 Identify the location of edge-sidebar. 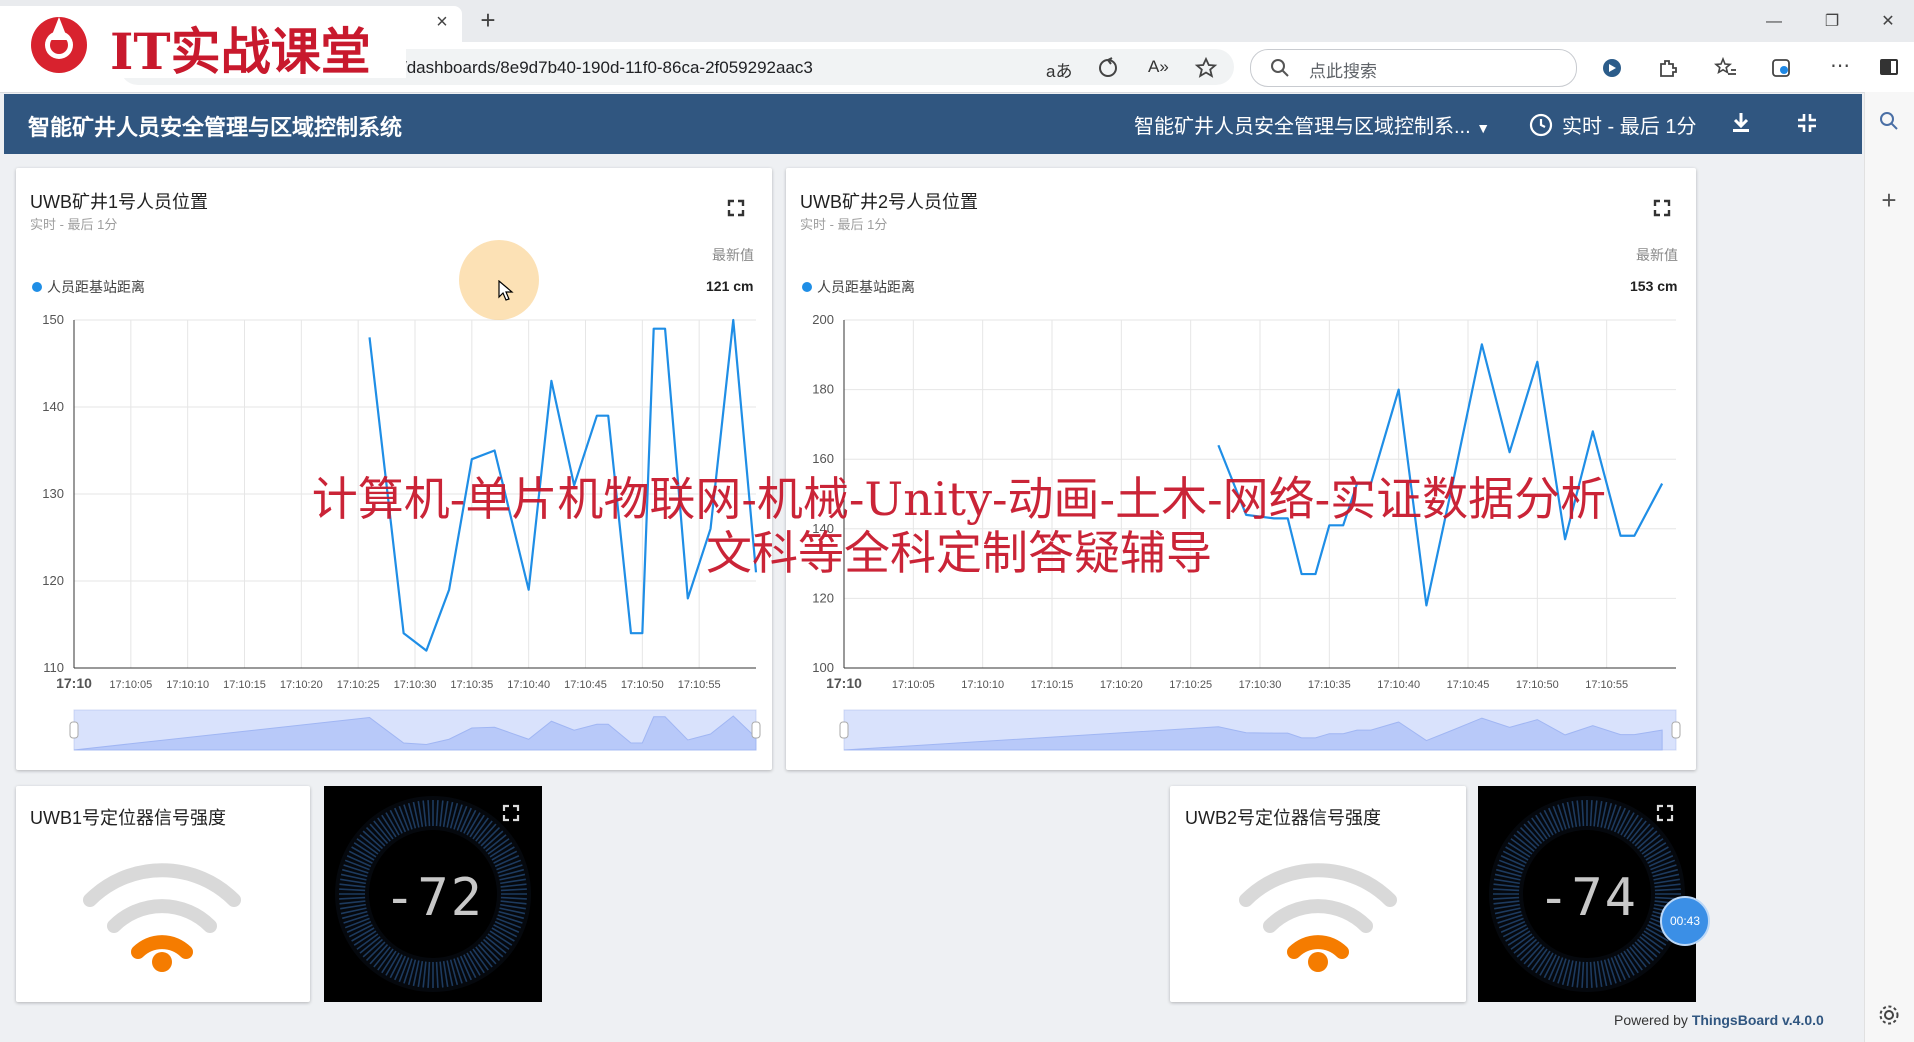
(1889, 567).